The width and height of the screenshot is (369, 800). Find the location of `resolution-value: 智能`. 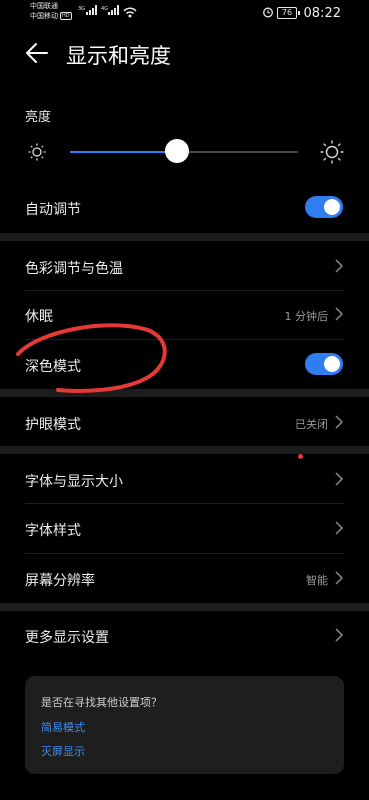

resolution-value: 智能 is located at coordinates (317, 580).